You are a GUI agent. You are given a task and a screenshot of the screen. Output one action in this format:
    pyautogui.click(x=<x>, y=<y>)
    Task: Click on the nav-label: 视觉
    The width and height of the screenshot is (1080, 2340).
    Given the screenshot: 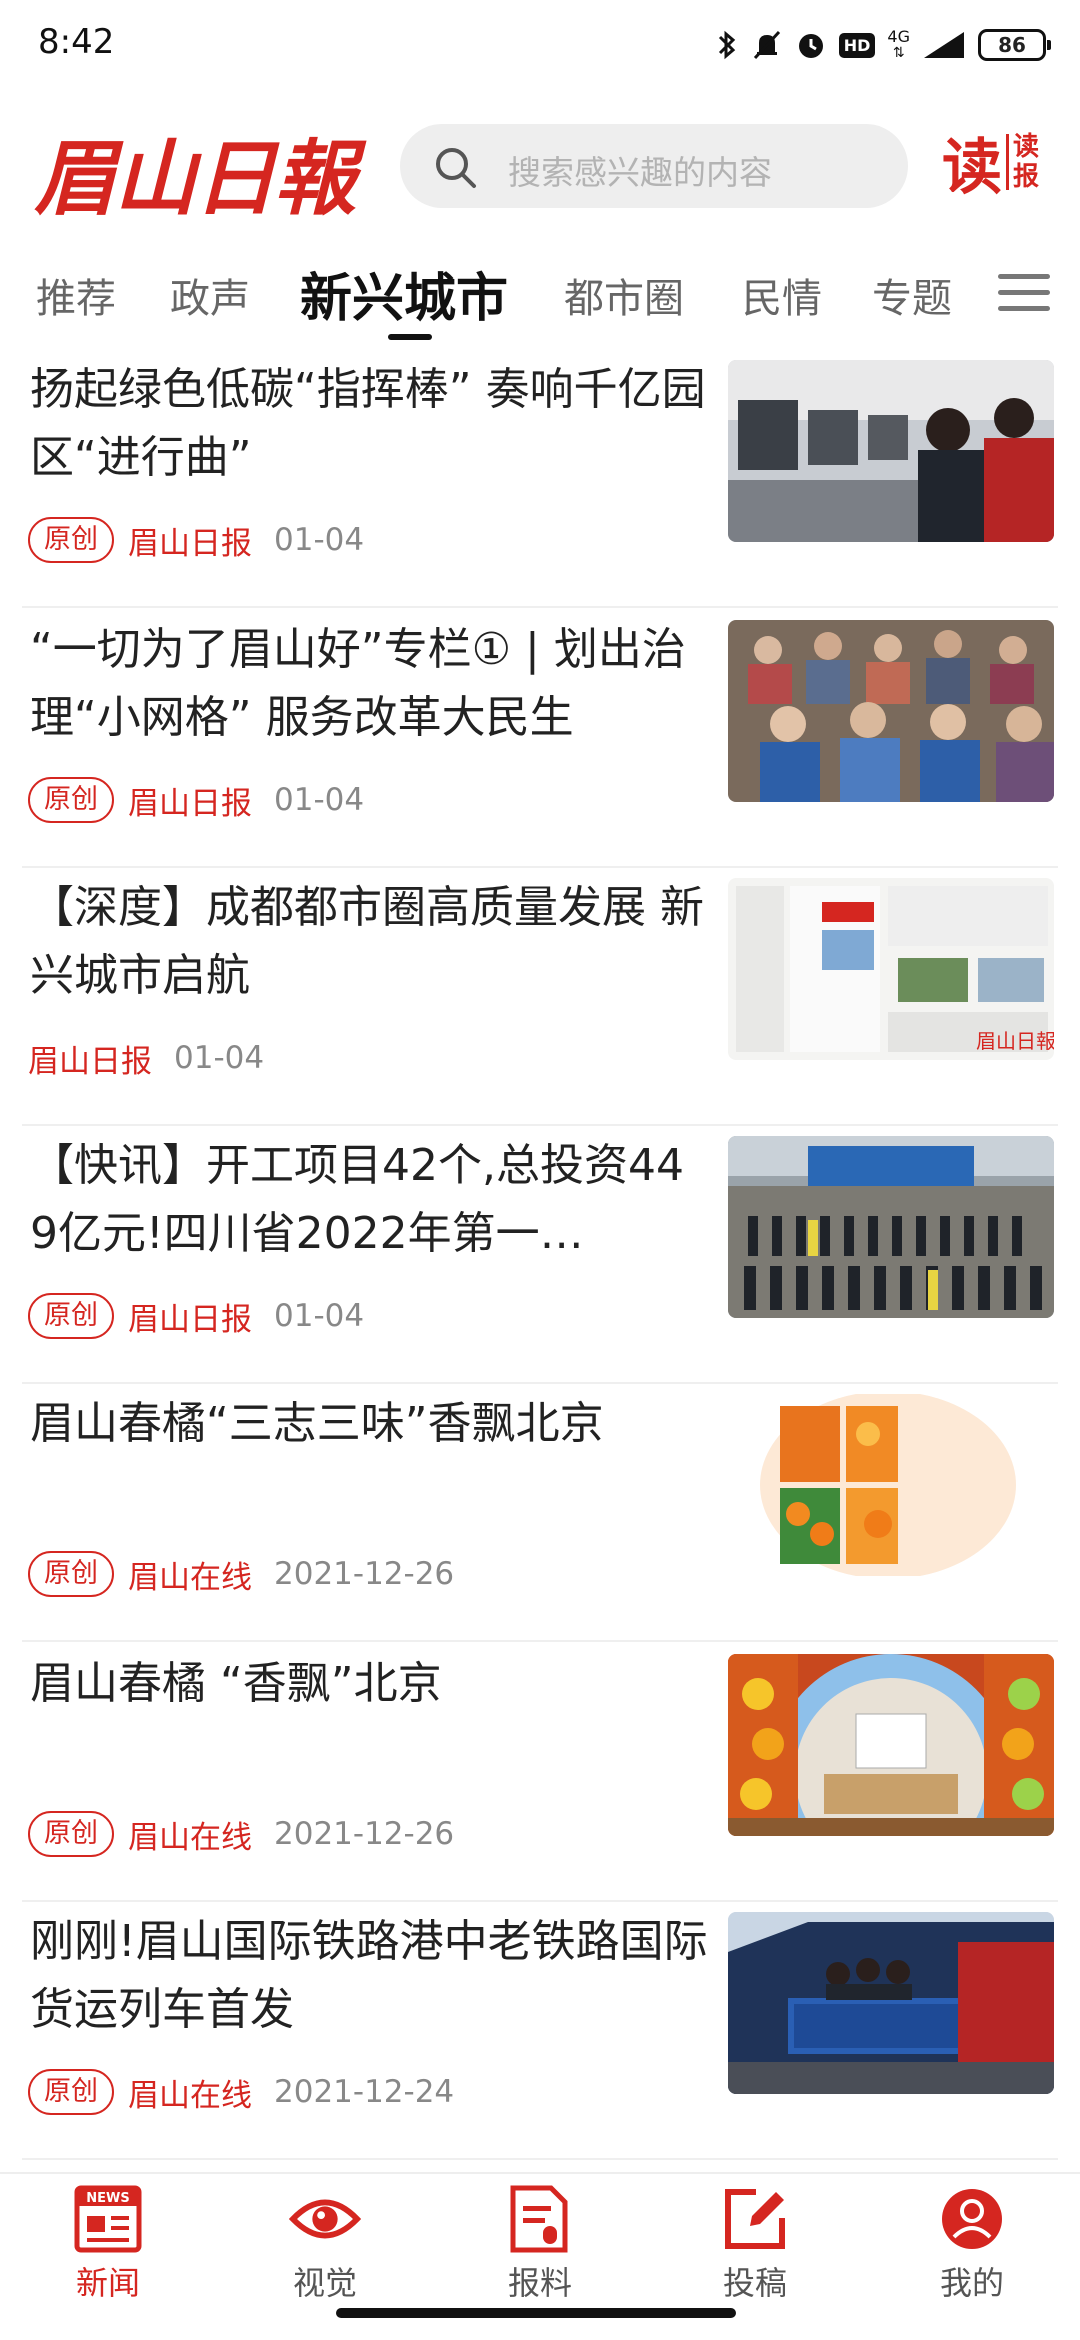 What is the action you would take?
    pyautogui.click(x=324, y=2283)
    